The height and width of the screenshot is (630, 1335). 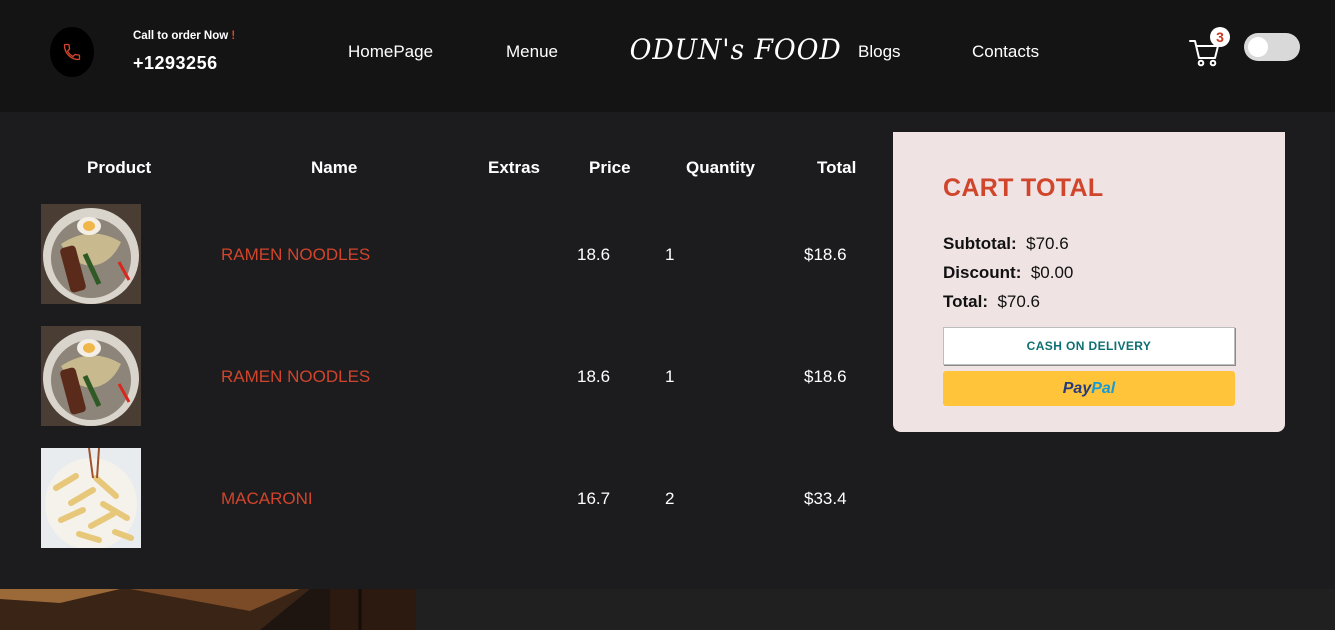 What do you see at coordinates (594, 498) in the screenshot?
I see `product-price: 16.7` at bounding box center [594, 498].